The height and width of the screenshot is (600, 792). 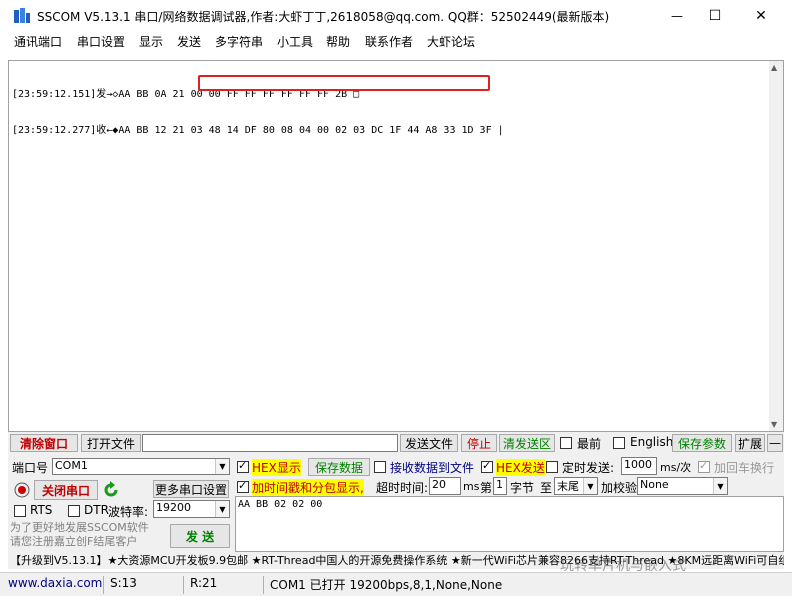 I want to click on scroll-up-icon: ▲, so click(x=774, y=67).